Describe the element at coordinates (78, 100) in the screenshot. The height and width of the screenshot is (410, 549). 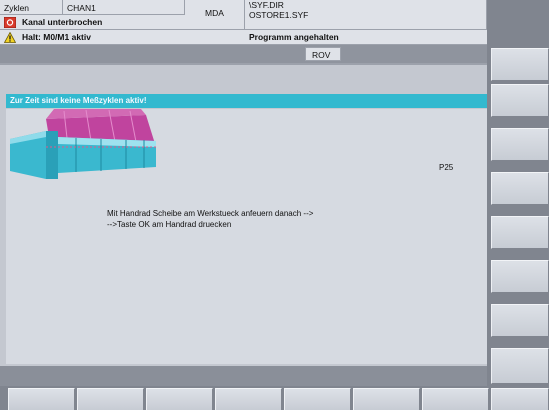
I see `cycle-info-text: Zur Zeit sind keine Meßzyklen aktiv!` at that location.